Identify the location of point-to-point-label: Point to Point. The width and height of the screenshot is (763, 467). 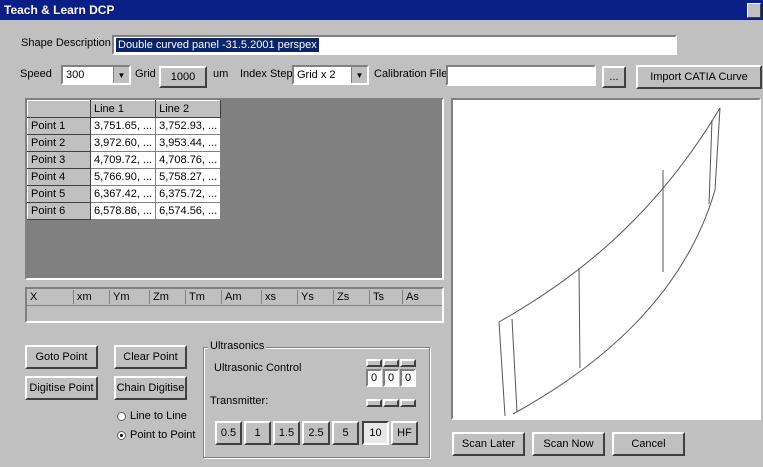
(163, 435).